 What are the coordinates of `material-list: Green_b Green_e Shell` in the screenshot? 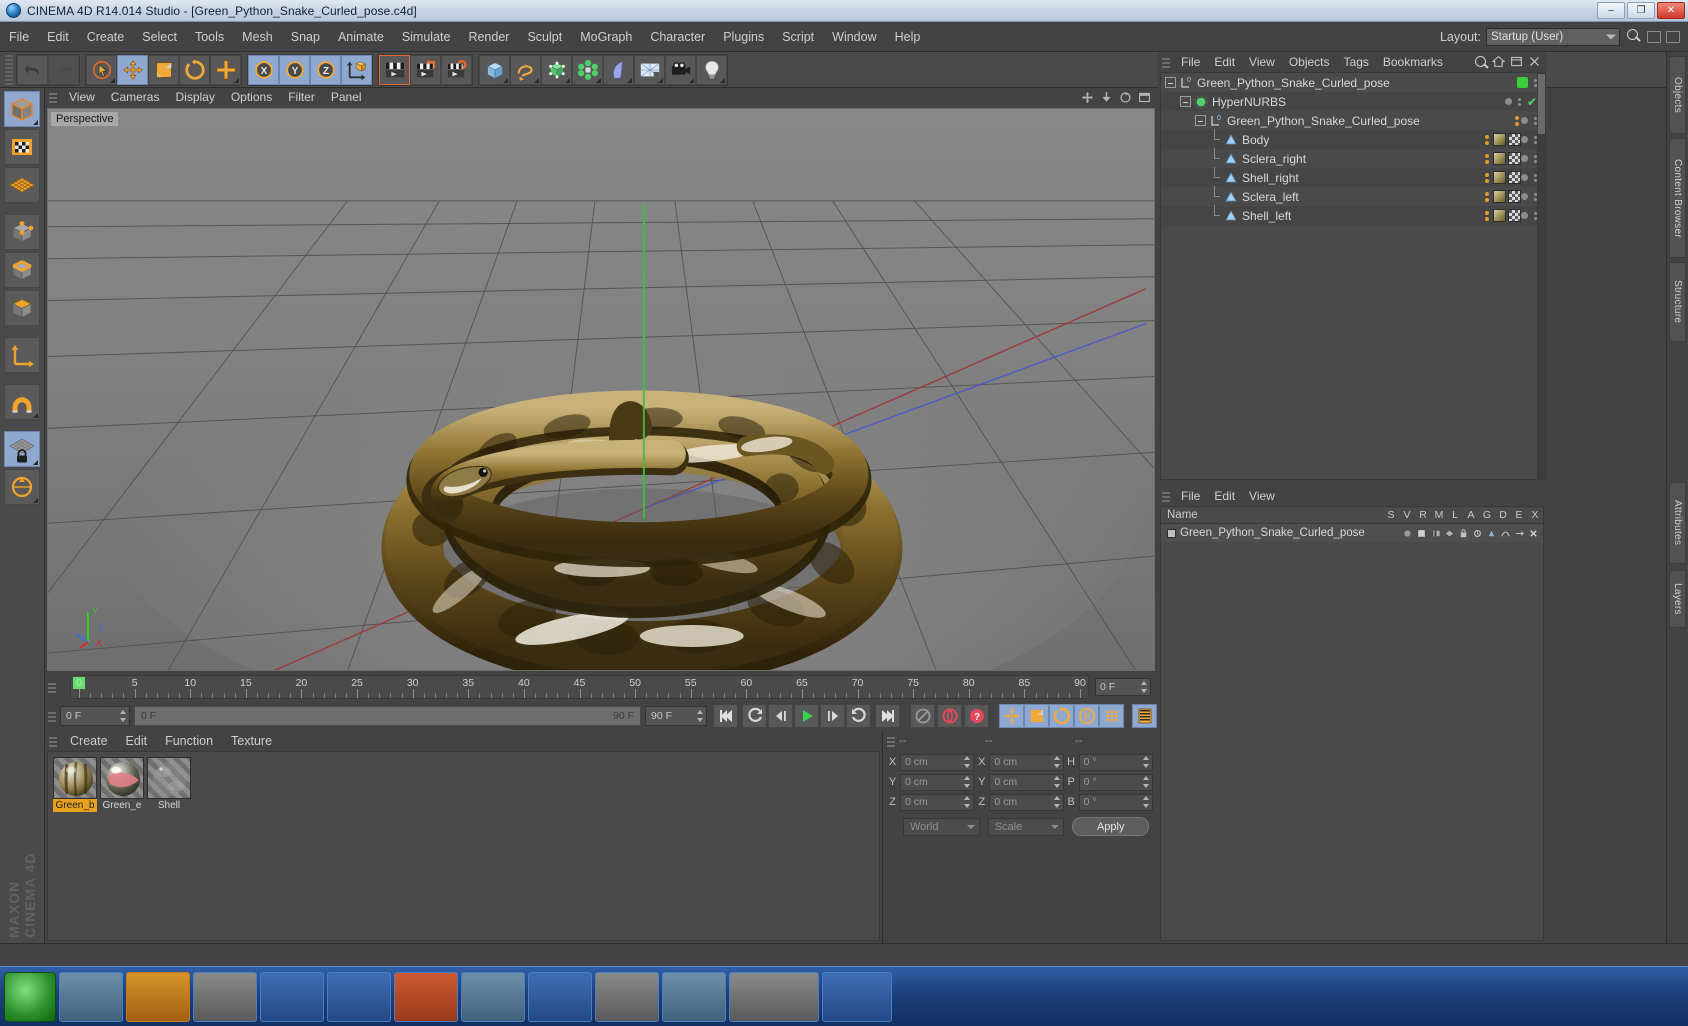 It's located at (463, 846).